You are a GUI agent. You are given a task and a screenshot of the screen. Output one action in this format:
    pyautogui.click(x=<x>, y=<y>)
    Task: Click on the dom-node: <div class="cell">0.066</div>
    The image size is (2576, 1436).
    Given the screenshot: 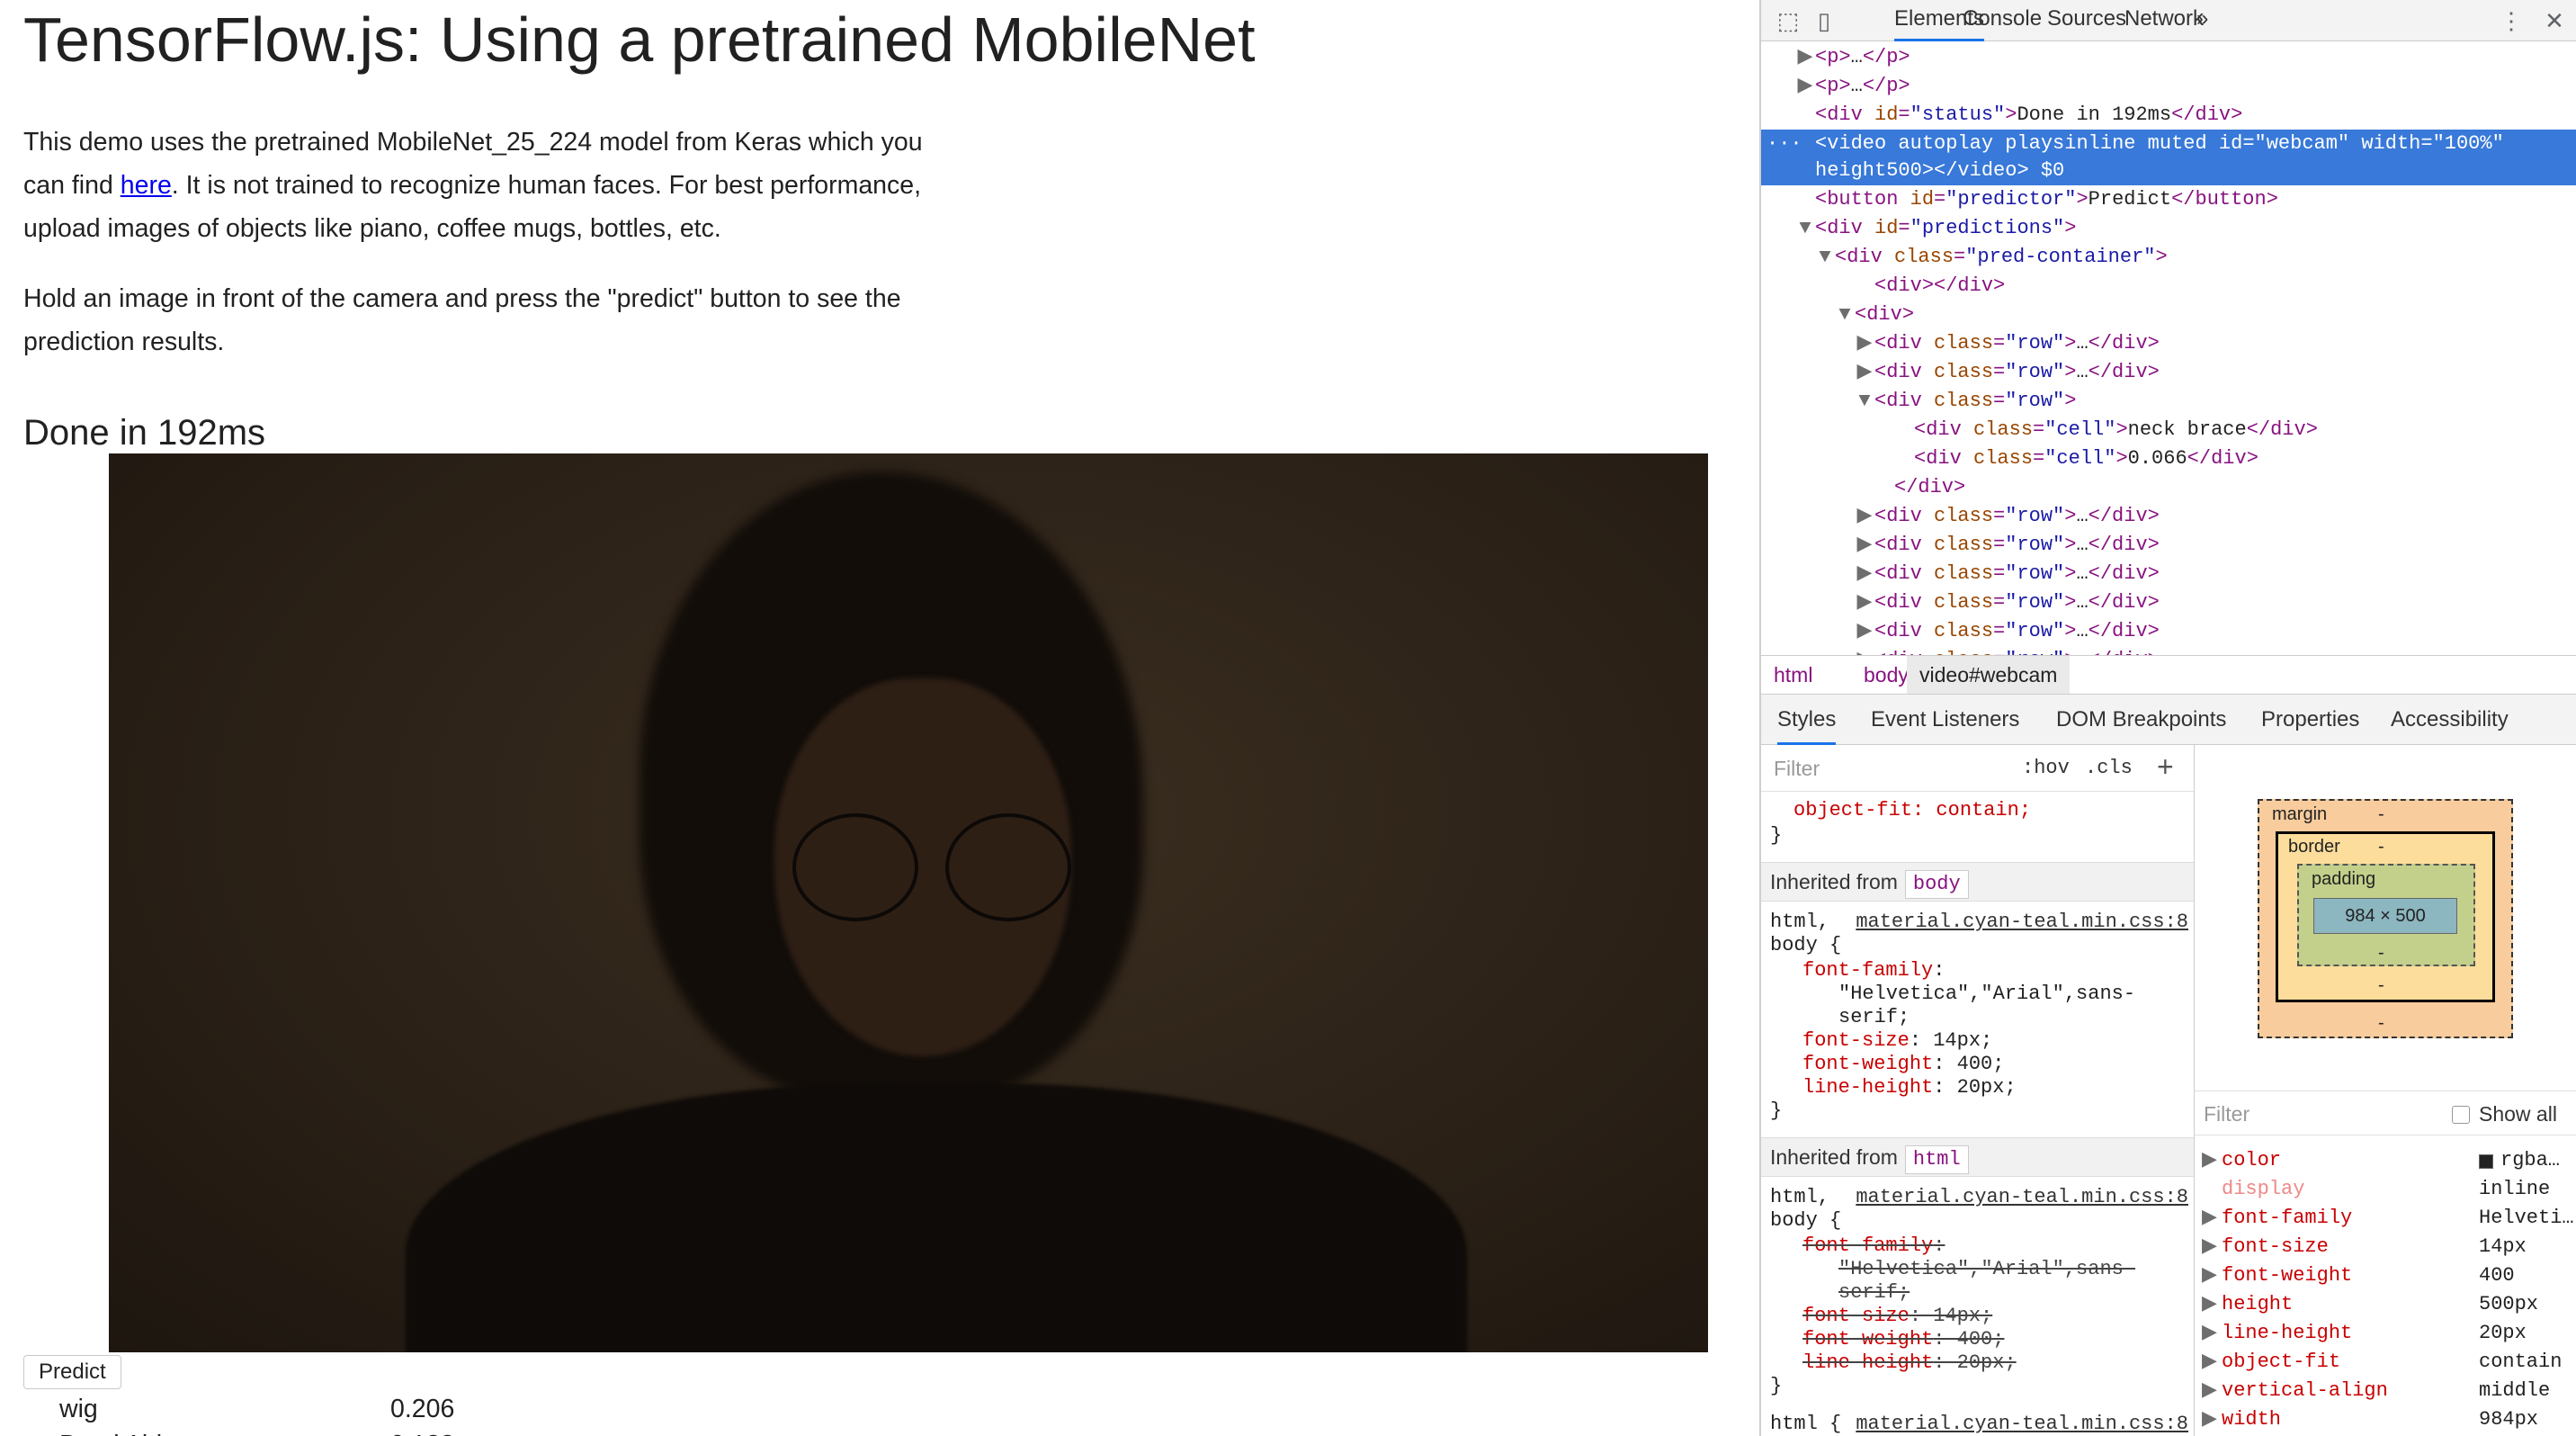 What is the action you would take?
    pyautogui.click(x=2168, y=458)
    